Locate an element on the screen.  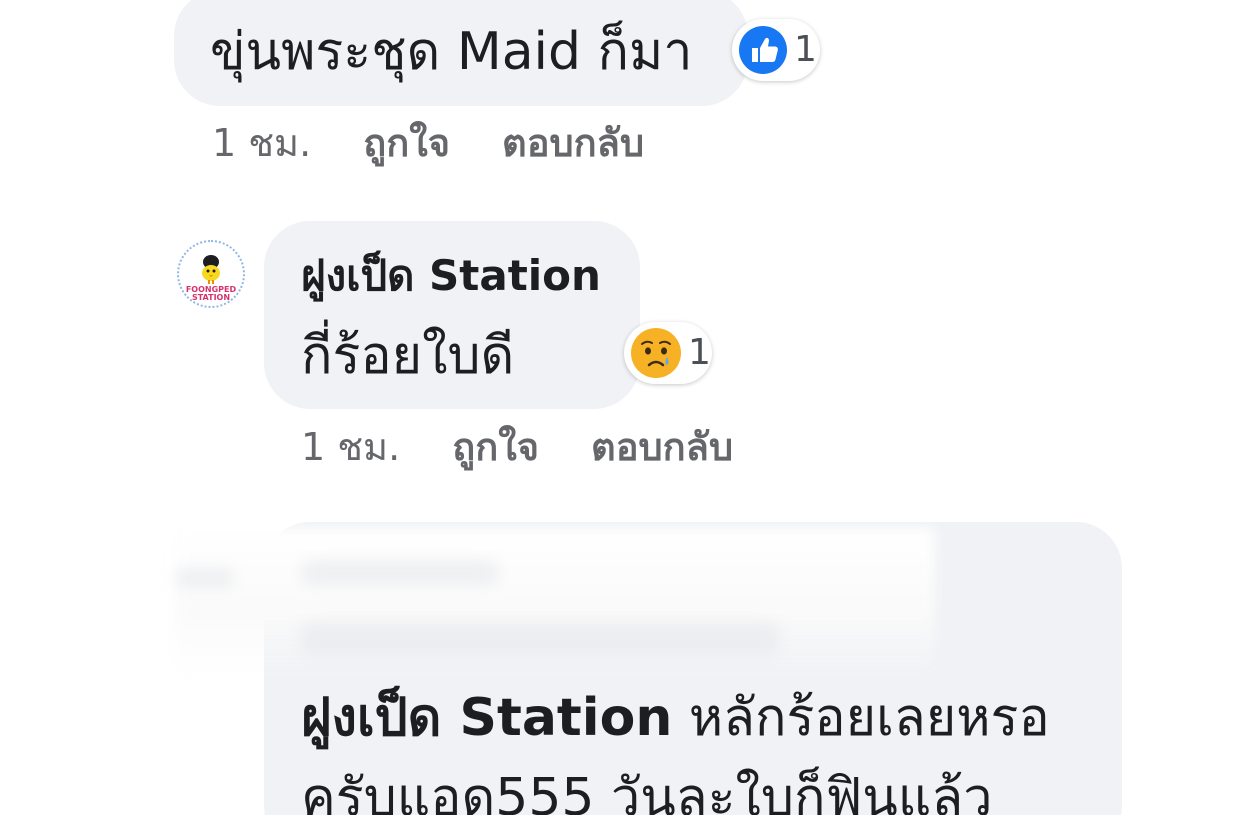
comment-text: ขุ่นพระชุด Maid ก็มา is located at coordinates (451, 52).